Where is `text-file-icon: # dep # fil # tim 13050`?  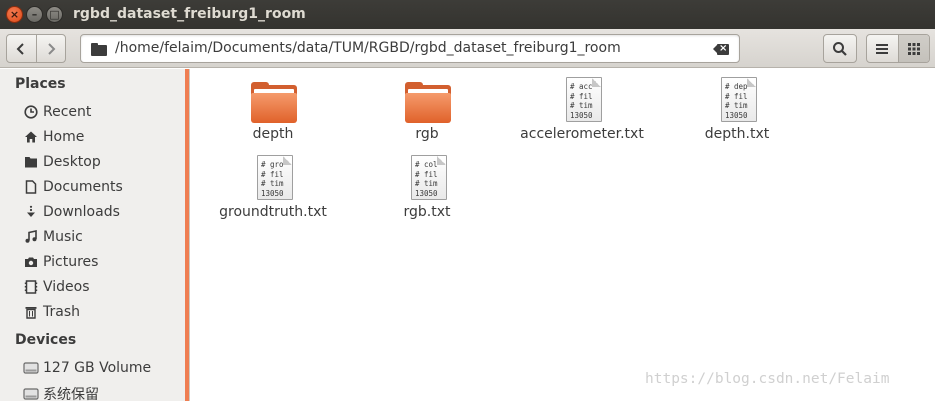
text-file-icon: # dep # fil # tim 13050 is located at coordinates (739, 99).